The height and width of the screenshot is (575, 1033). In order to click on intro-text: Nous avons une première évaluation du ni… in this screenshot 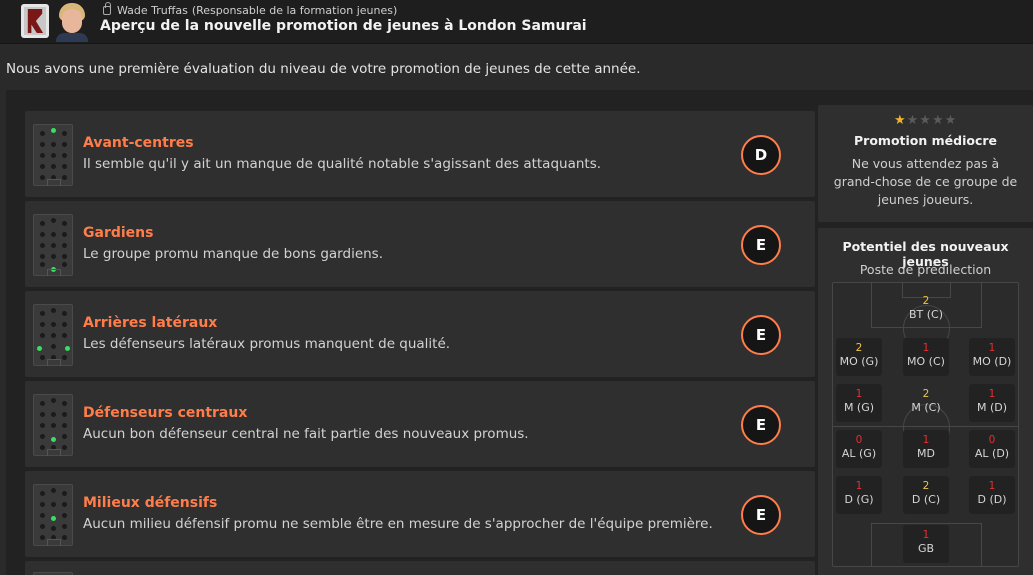, I will do `click(323, 69)`.